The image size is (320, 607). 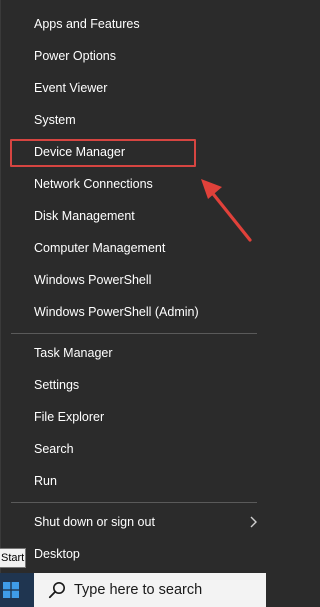 What do you see at coordinates (116, 312) in the screenshot?
I see `menu-item-windows-powershell-admin: Windows PowerShell (Admin)` at bounding box center [116, 312].